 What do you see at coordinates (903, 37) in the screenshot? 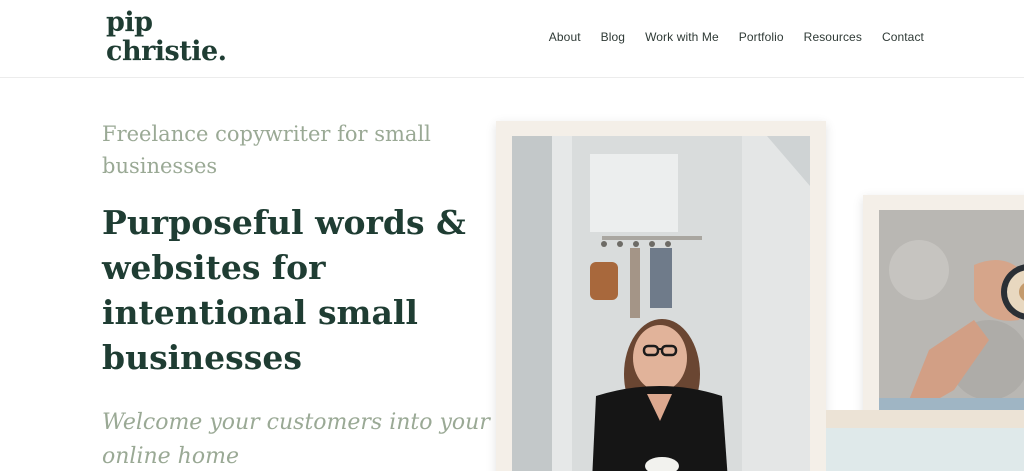
I see `nav-item-contact: Contact` at bounding box center [903, 37].